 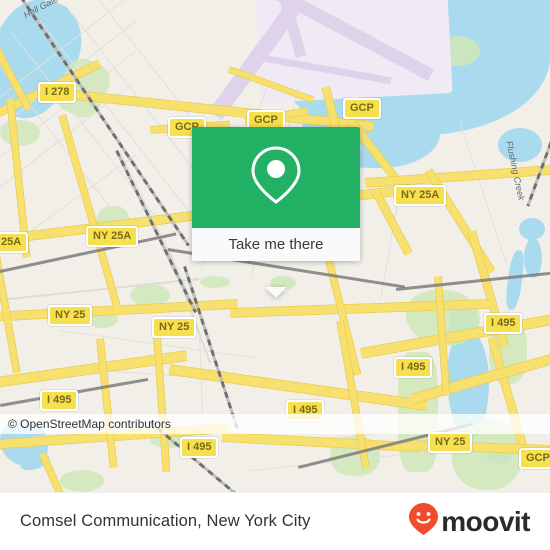 I want to click on take-me-there-label: Take me there, so click(x=276, y=244).